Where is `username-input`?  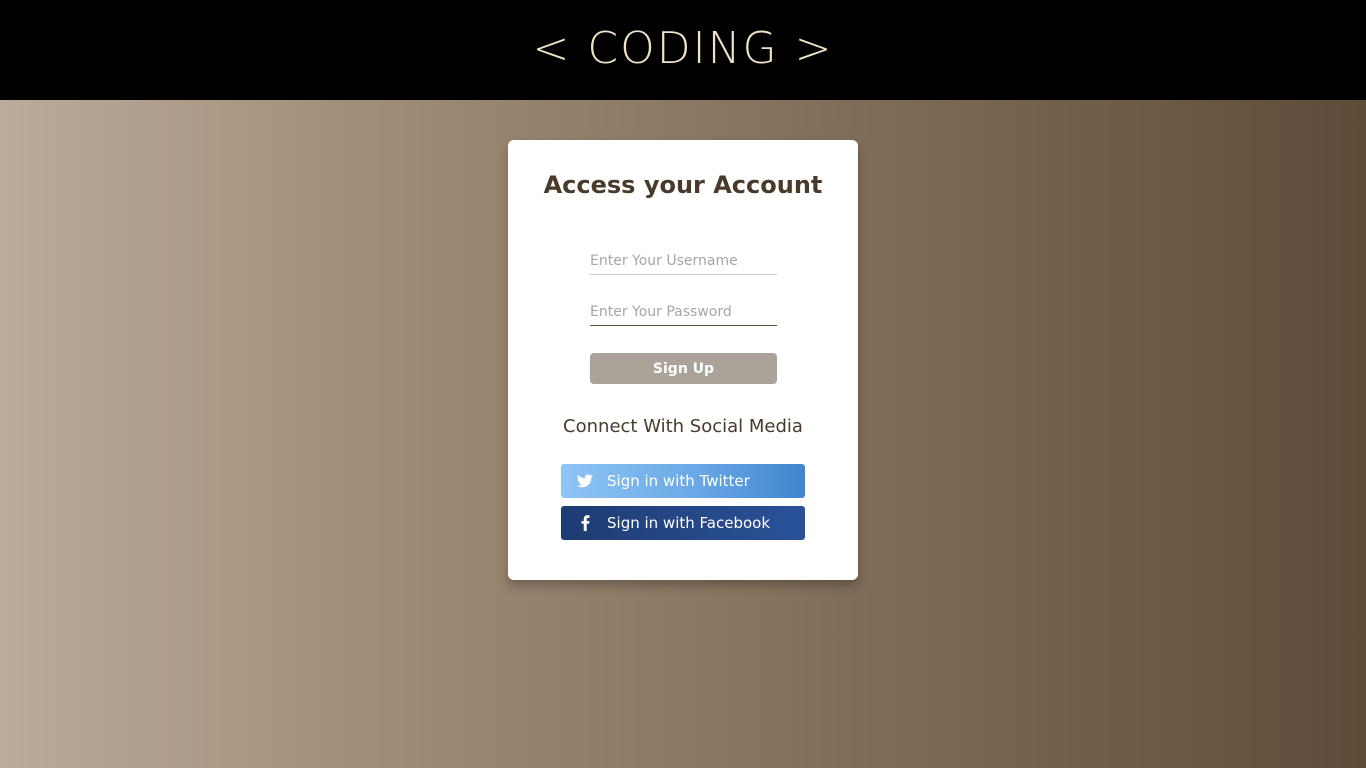 username-input is located at coordinates (683, 261).